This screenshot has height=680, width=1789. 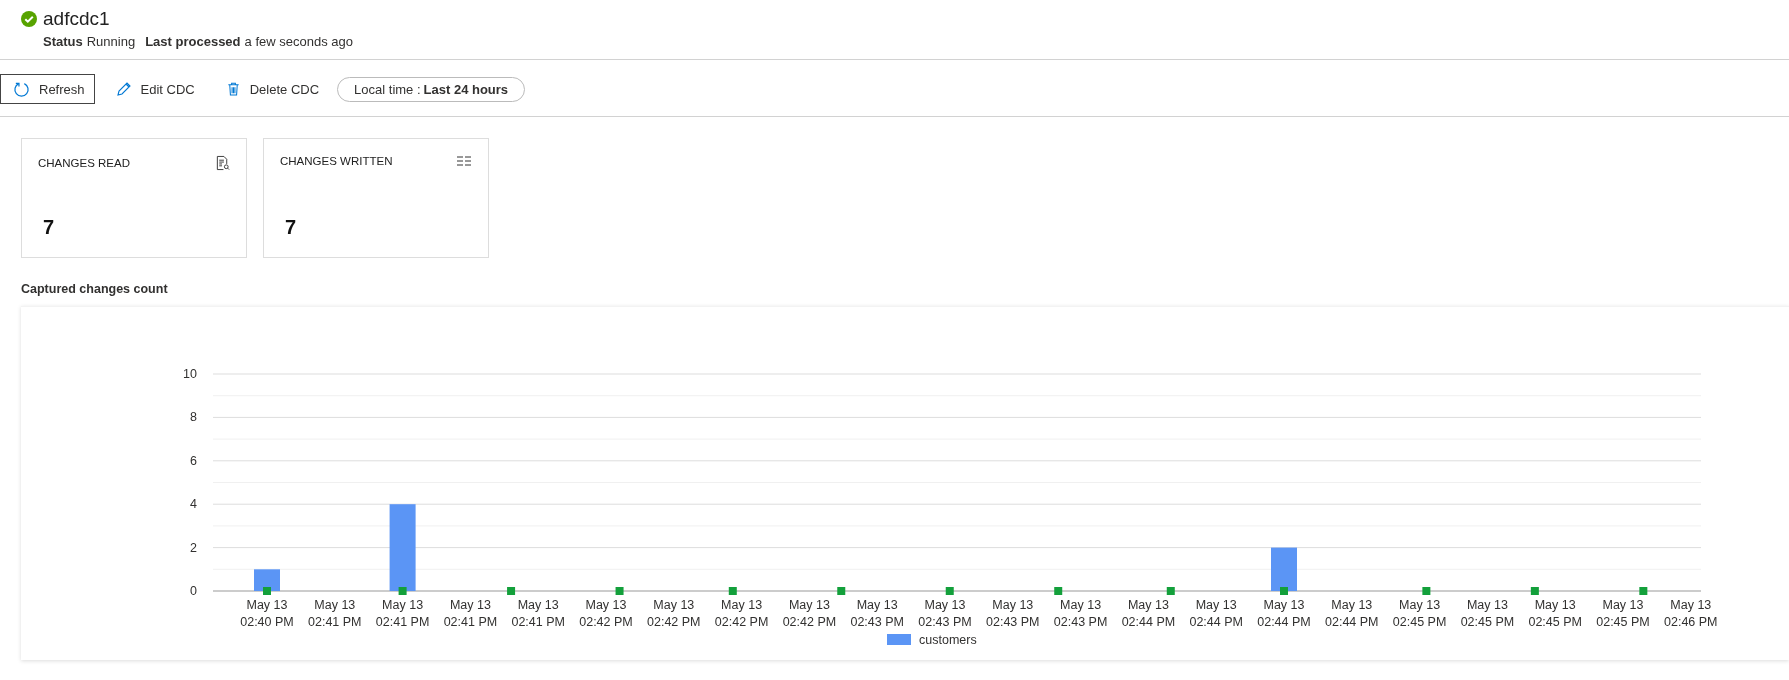 I want to click on card-title: CHANGES READ, so click(x=84, y=163).